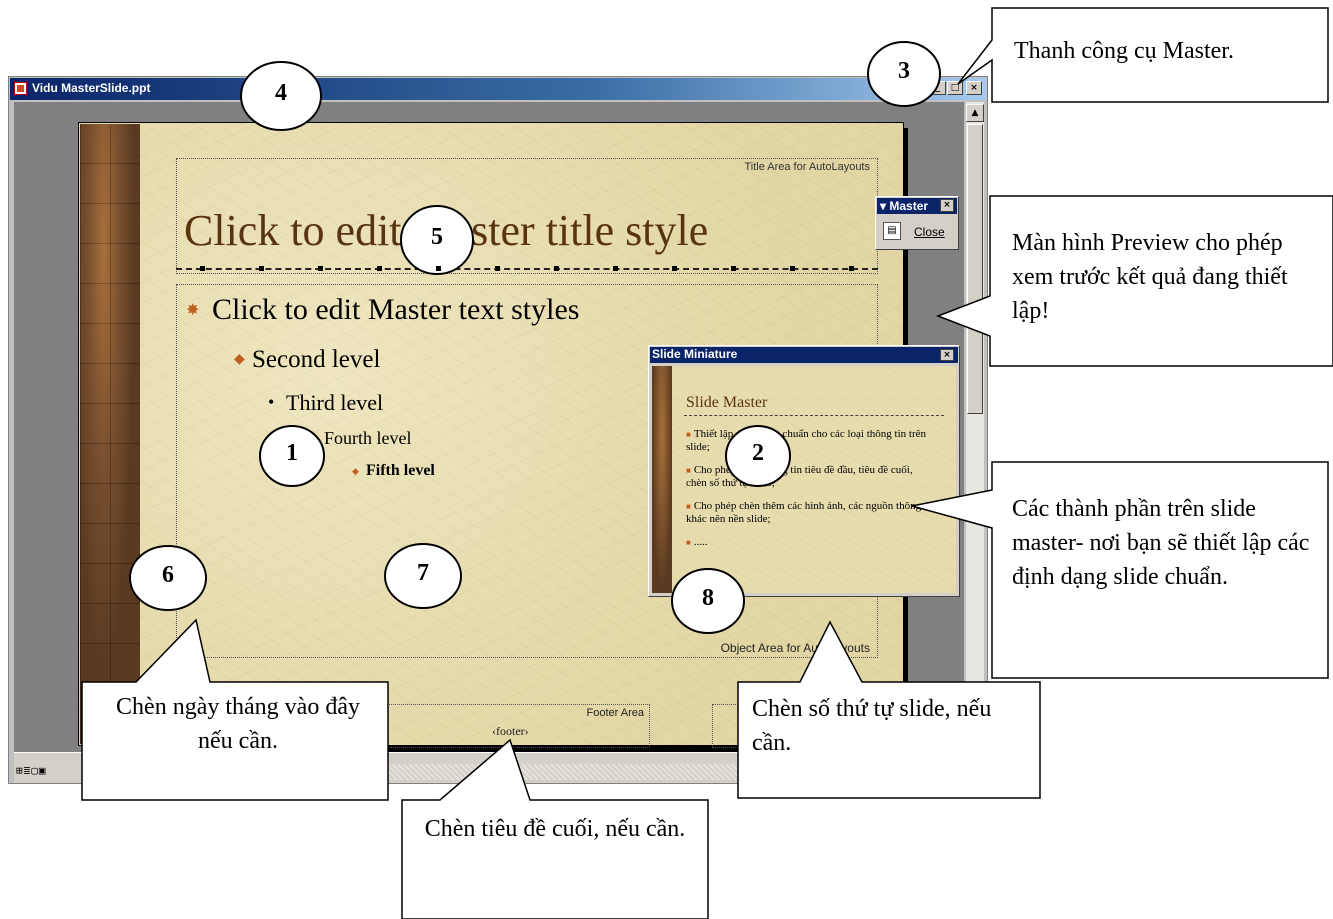 The height and width of the screenshot is (919, 1333). What do you see at coordinates (292, 453) in the screenshot?
I see `marker-1: 1` at bounding box center [292, 453].